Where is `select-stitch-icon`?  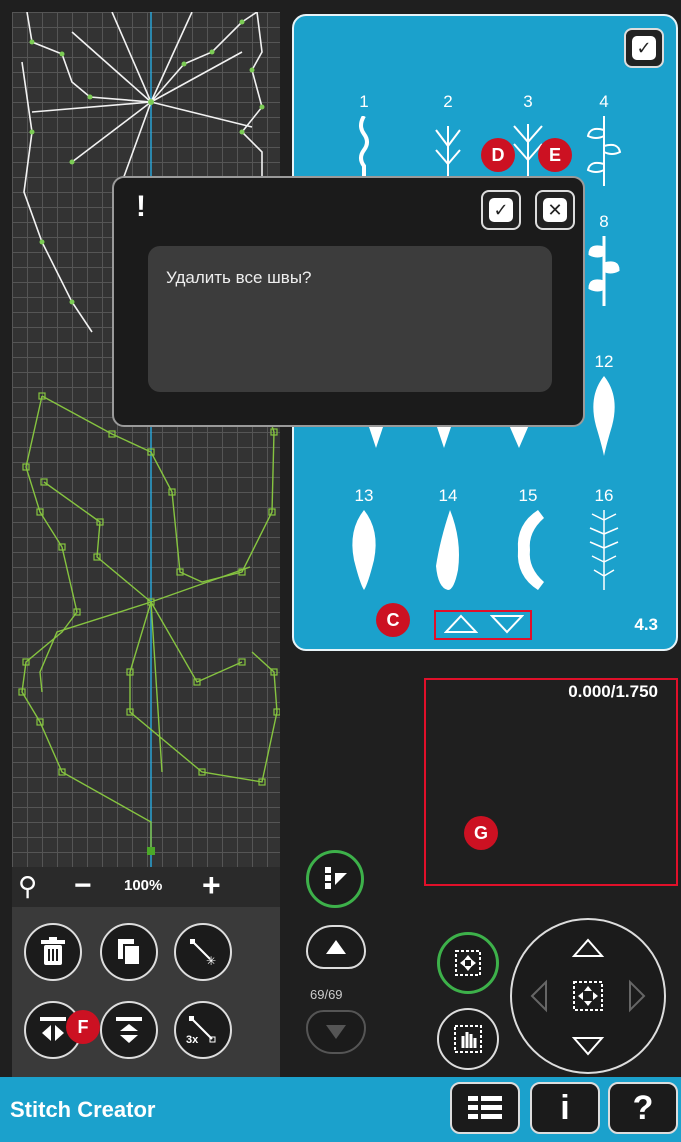
select-stitch-icon is located at coordinates (336, 878).